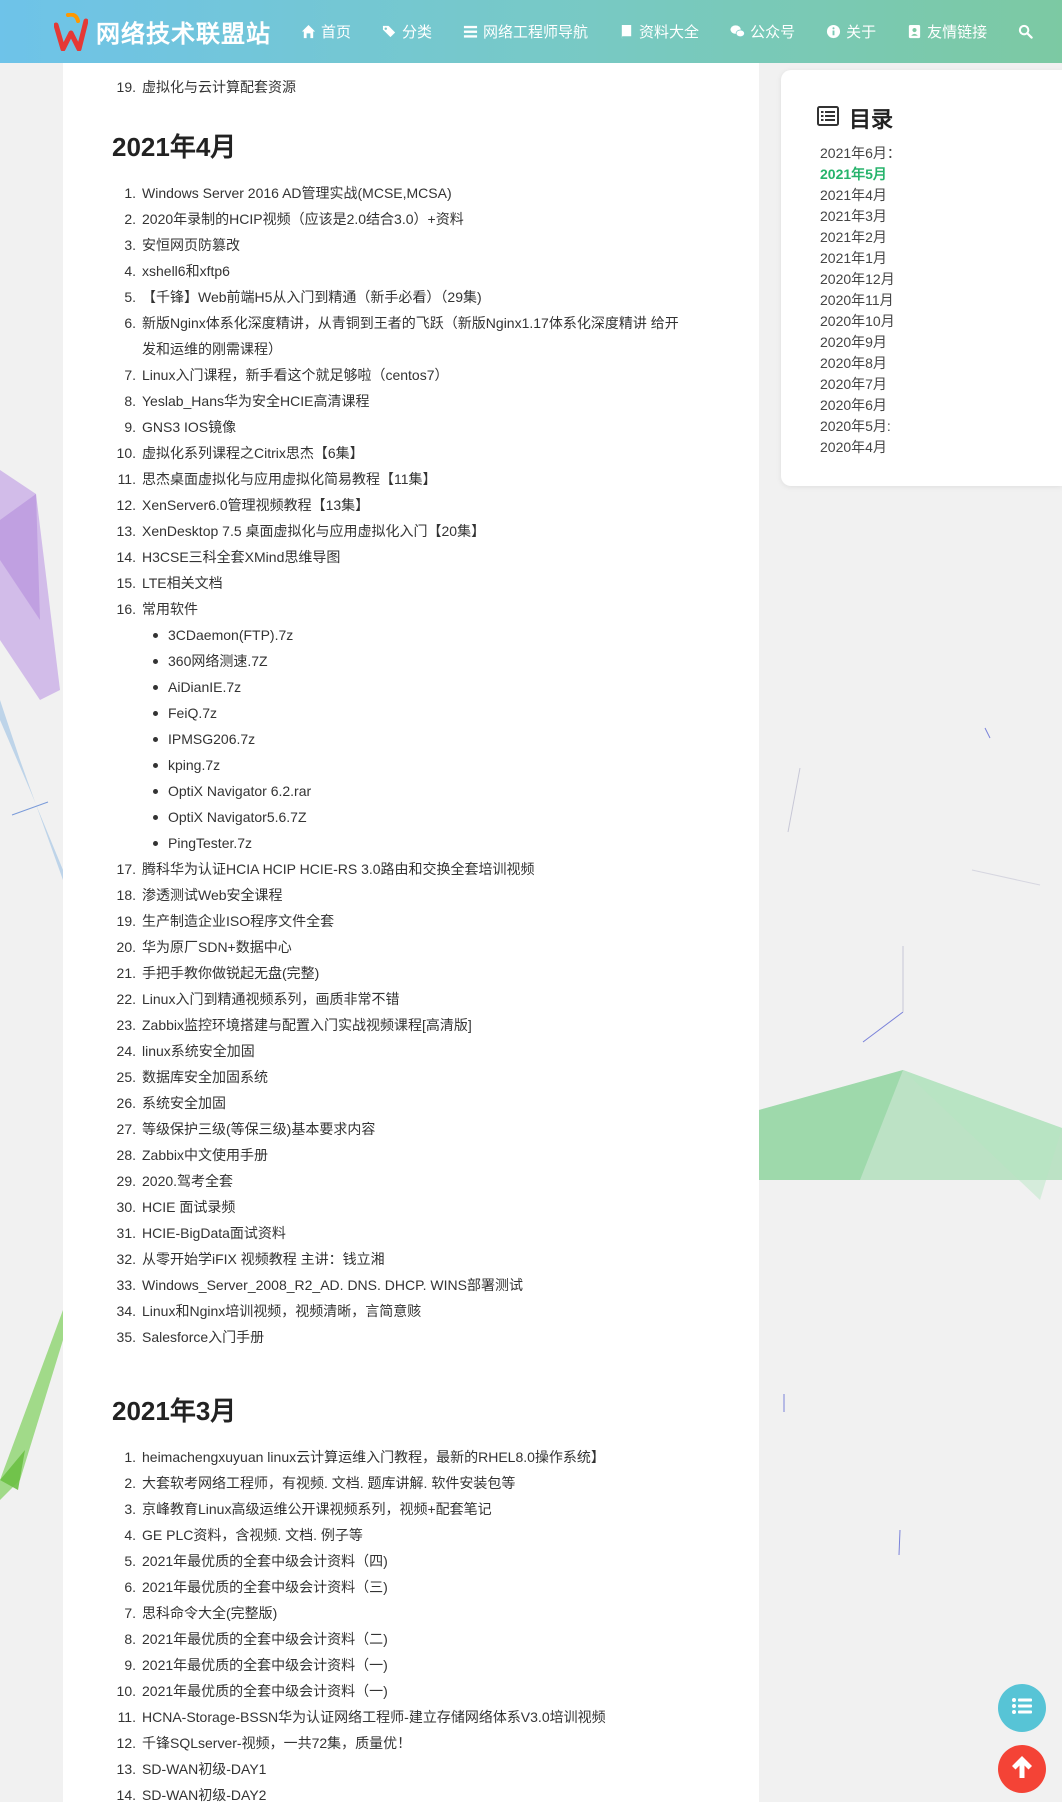 This screenshot has height=1802, width=1062. Describe the element at coordinates (456, 739) in the screenshot. I see `software-item: IPMSG206.7z` at that location.